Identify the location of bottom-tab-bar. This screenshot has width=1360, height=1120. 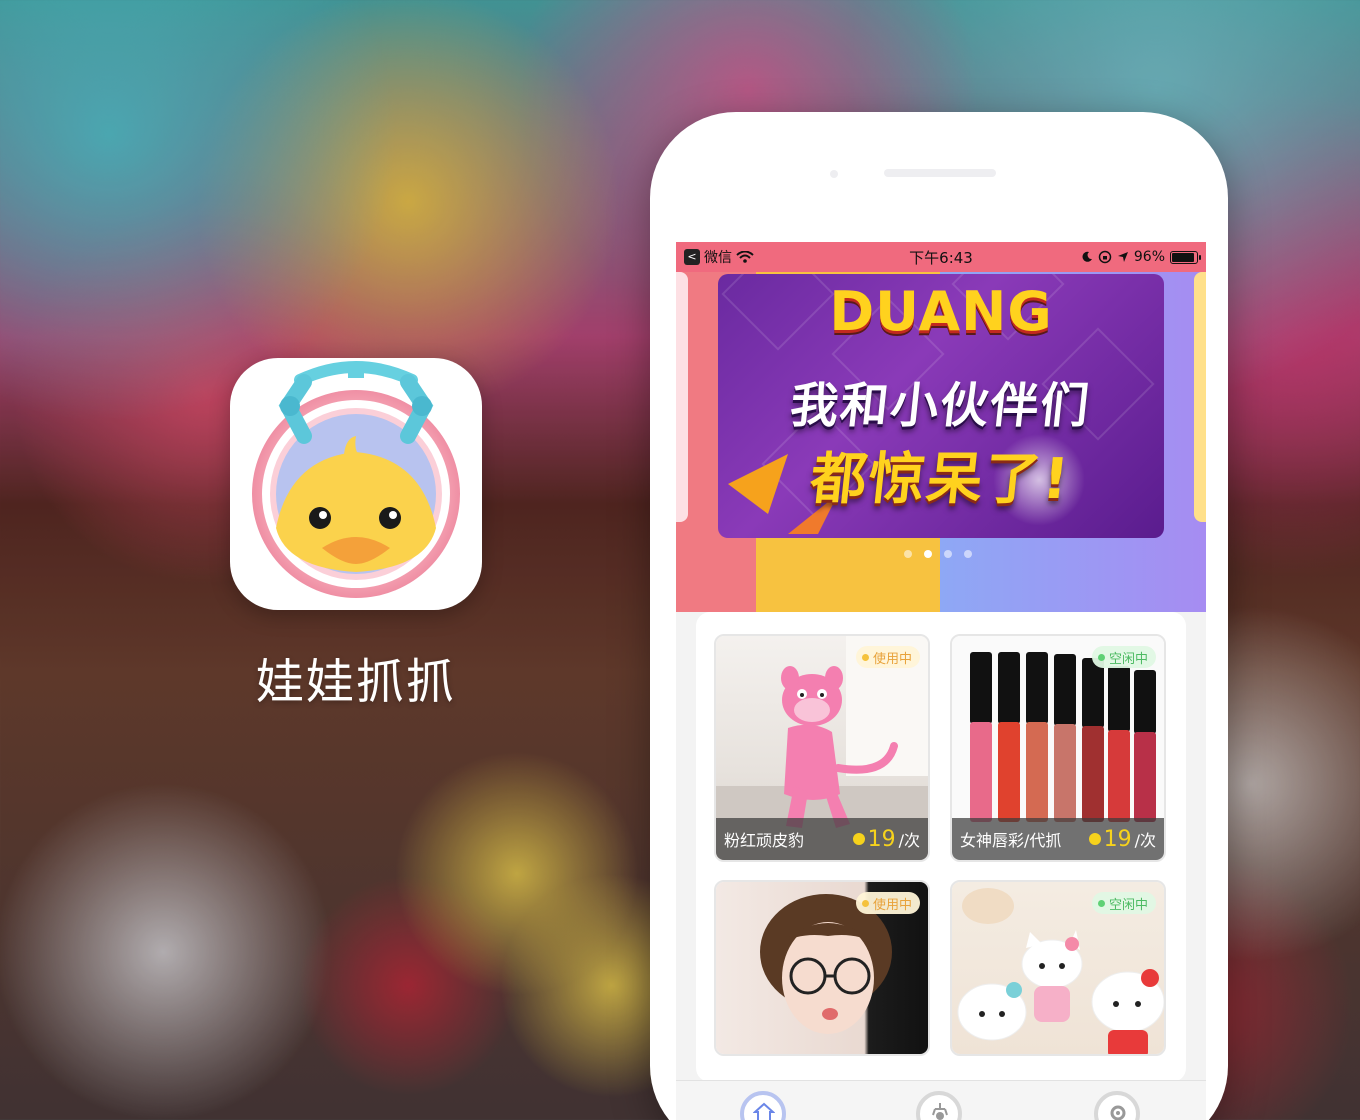
(941, 1100).